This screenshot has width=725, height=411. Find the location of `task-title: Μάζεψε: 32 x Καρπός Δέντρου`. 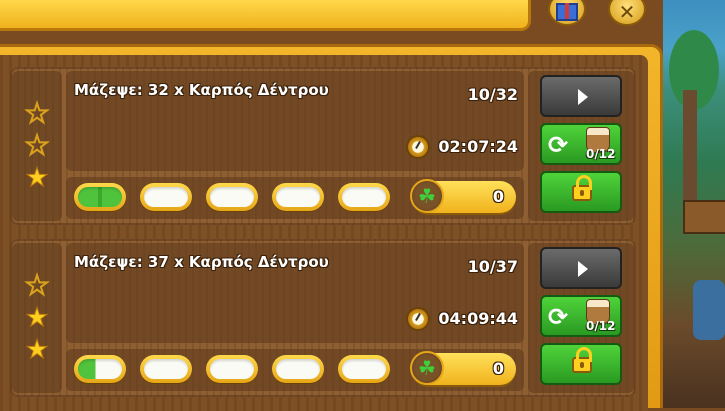

task-title: Μάζεψε: 32 x Καρπός Δέντρου is located at coordinates (201, 90).